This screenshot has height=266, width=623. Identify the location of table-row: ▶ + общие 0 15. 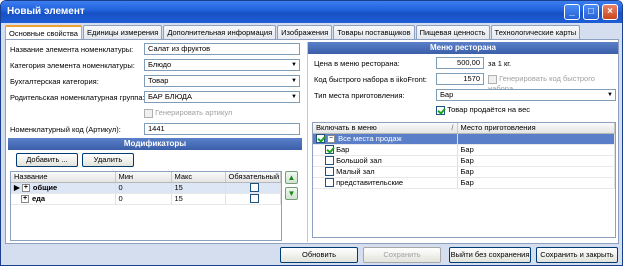
(146, 188).